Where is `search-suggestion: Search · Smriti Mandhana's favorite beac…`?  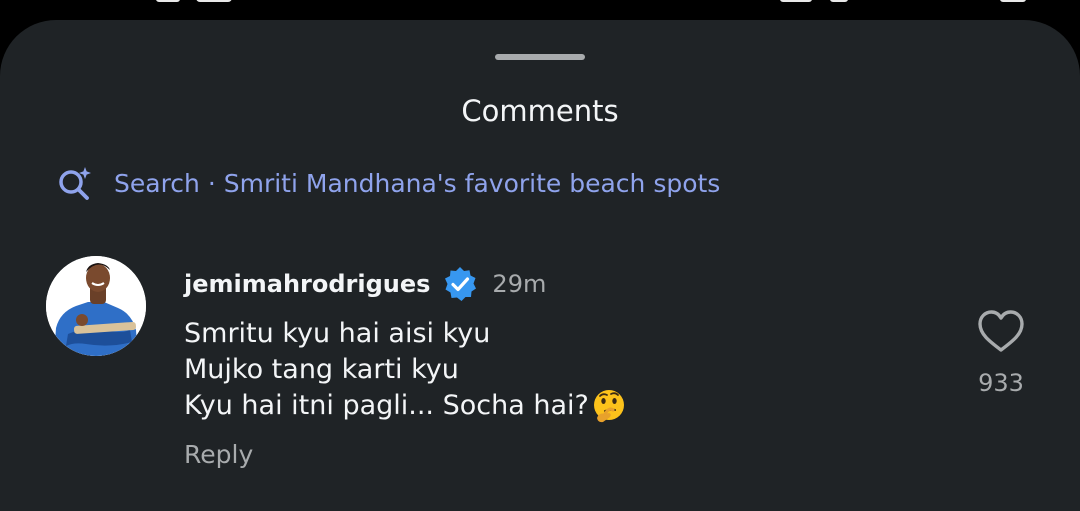
search-suggestion: Search · Smriti Mandhana's favorite beac… is located at coordinates (388, 183).